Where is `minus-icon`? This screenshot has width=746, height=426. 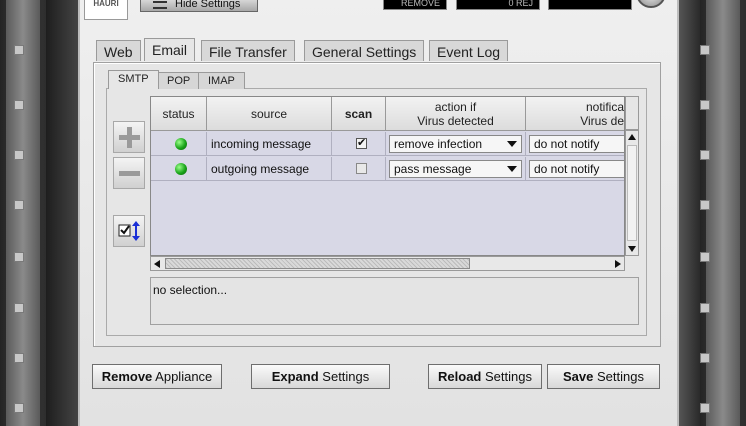 minus-icon is located at coordinates (129, 173).